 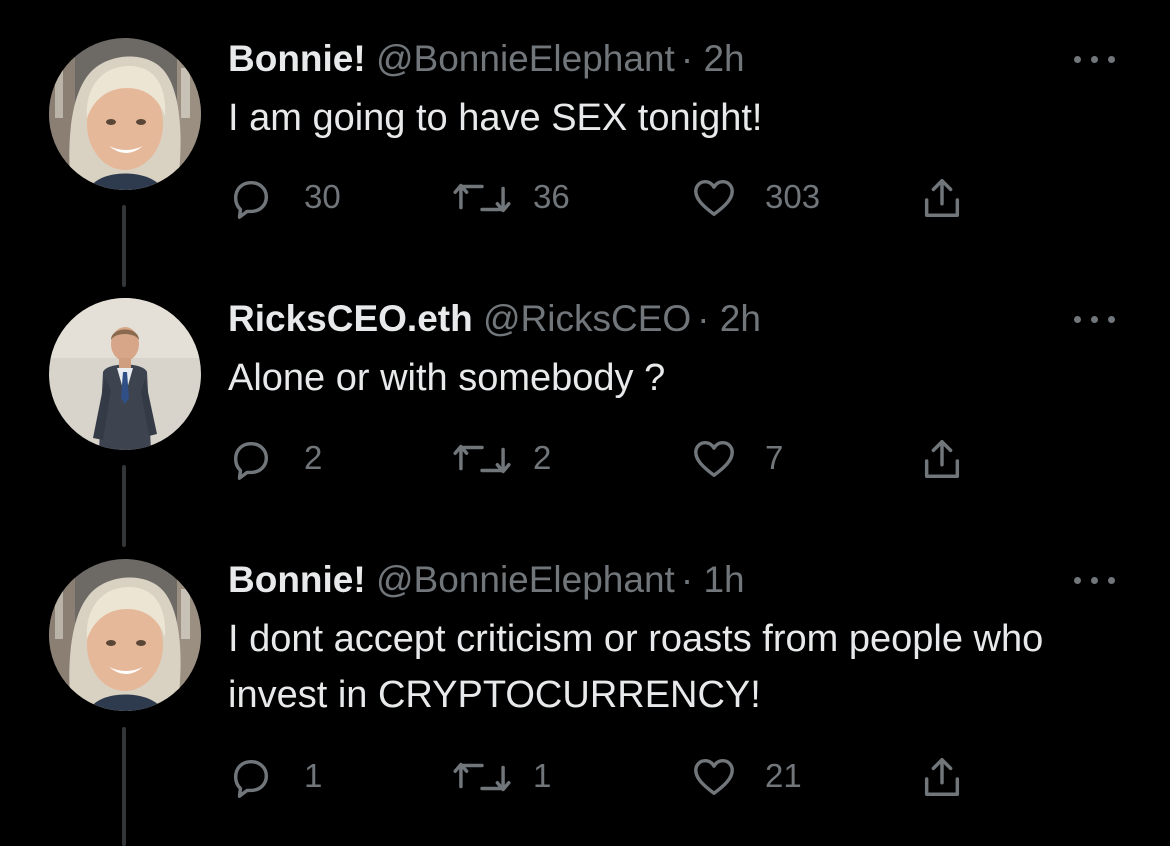 I want to click on tweet-header: Bonnie! @BonnieElephant · 2h, so click(x=486, y=59).